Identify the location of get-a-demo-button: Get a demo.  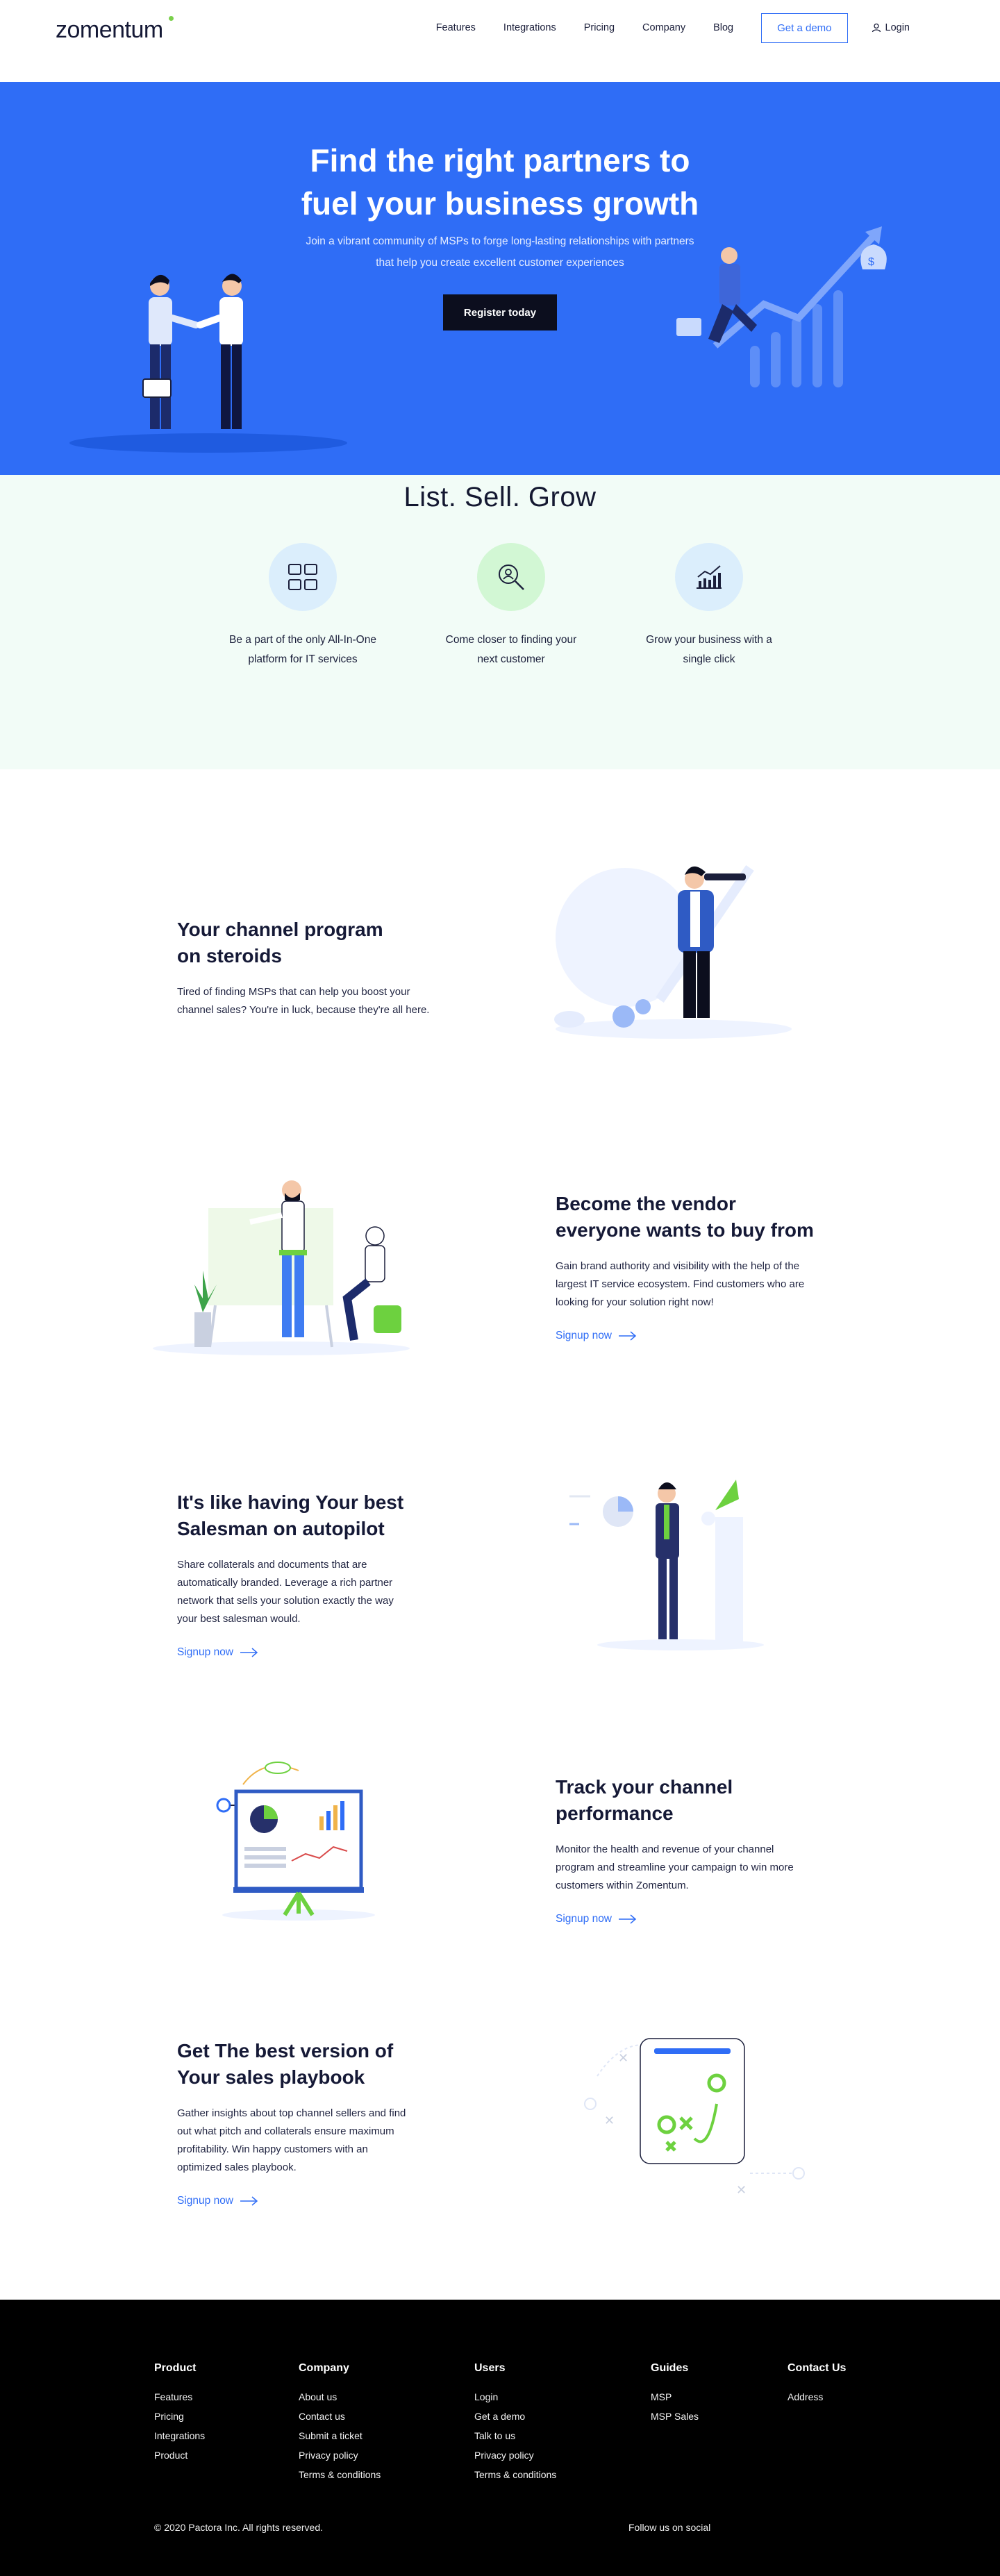
(804, 27).